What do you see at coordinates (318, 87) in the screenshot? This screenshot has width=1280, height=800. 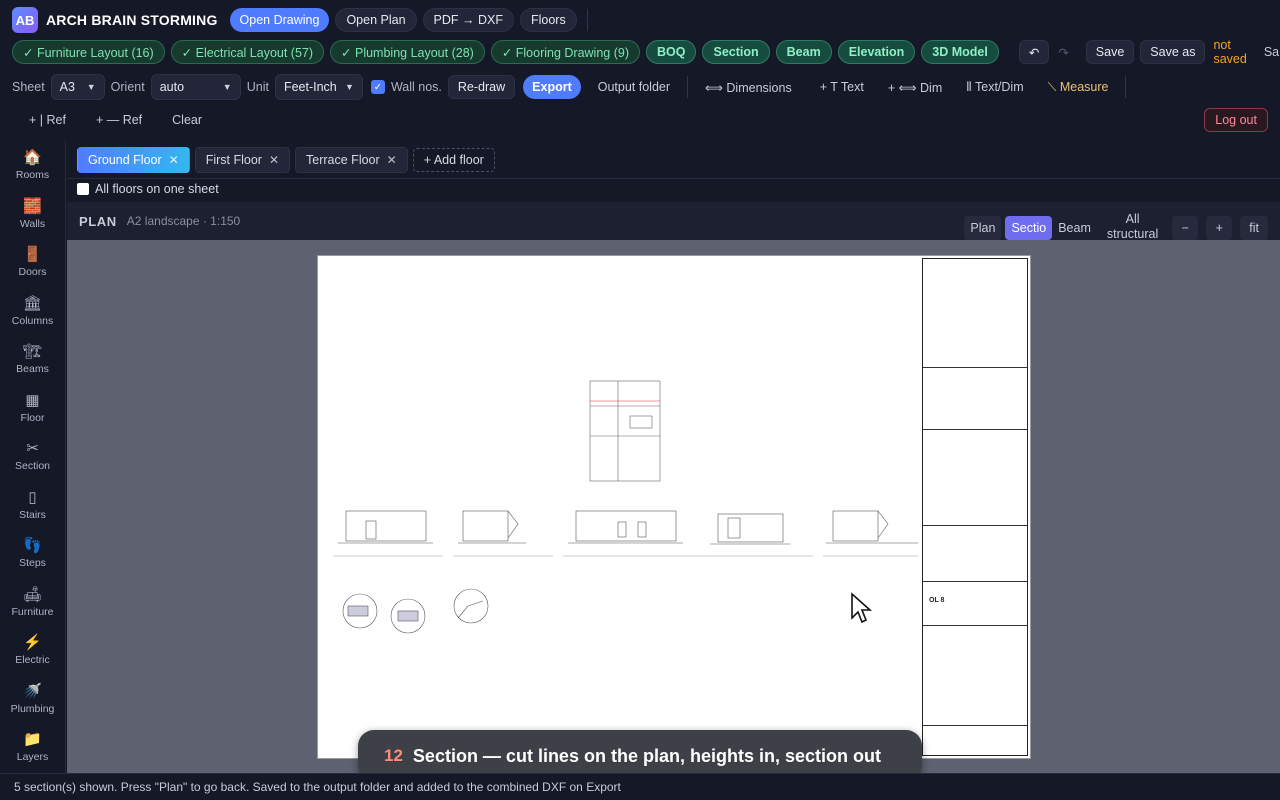 I see `unit-select: Feet-Inch ▼` at bounding box center [318, 87].